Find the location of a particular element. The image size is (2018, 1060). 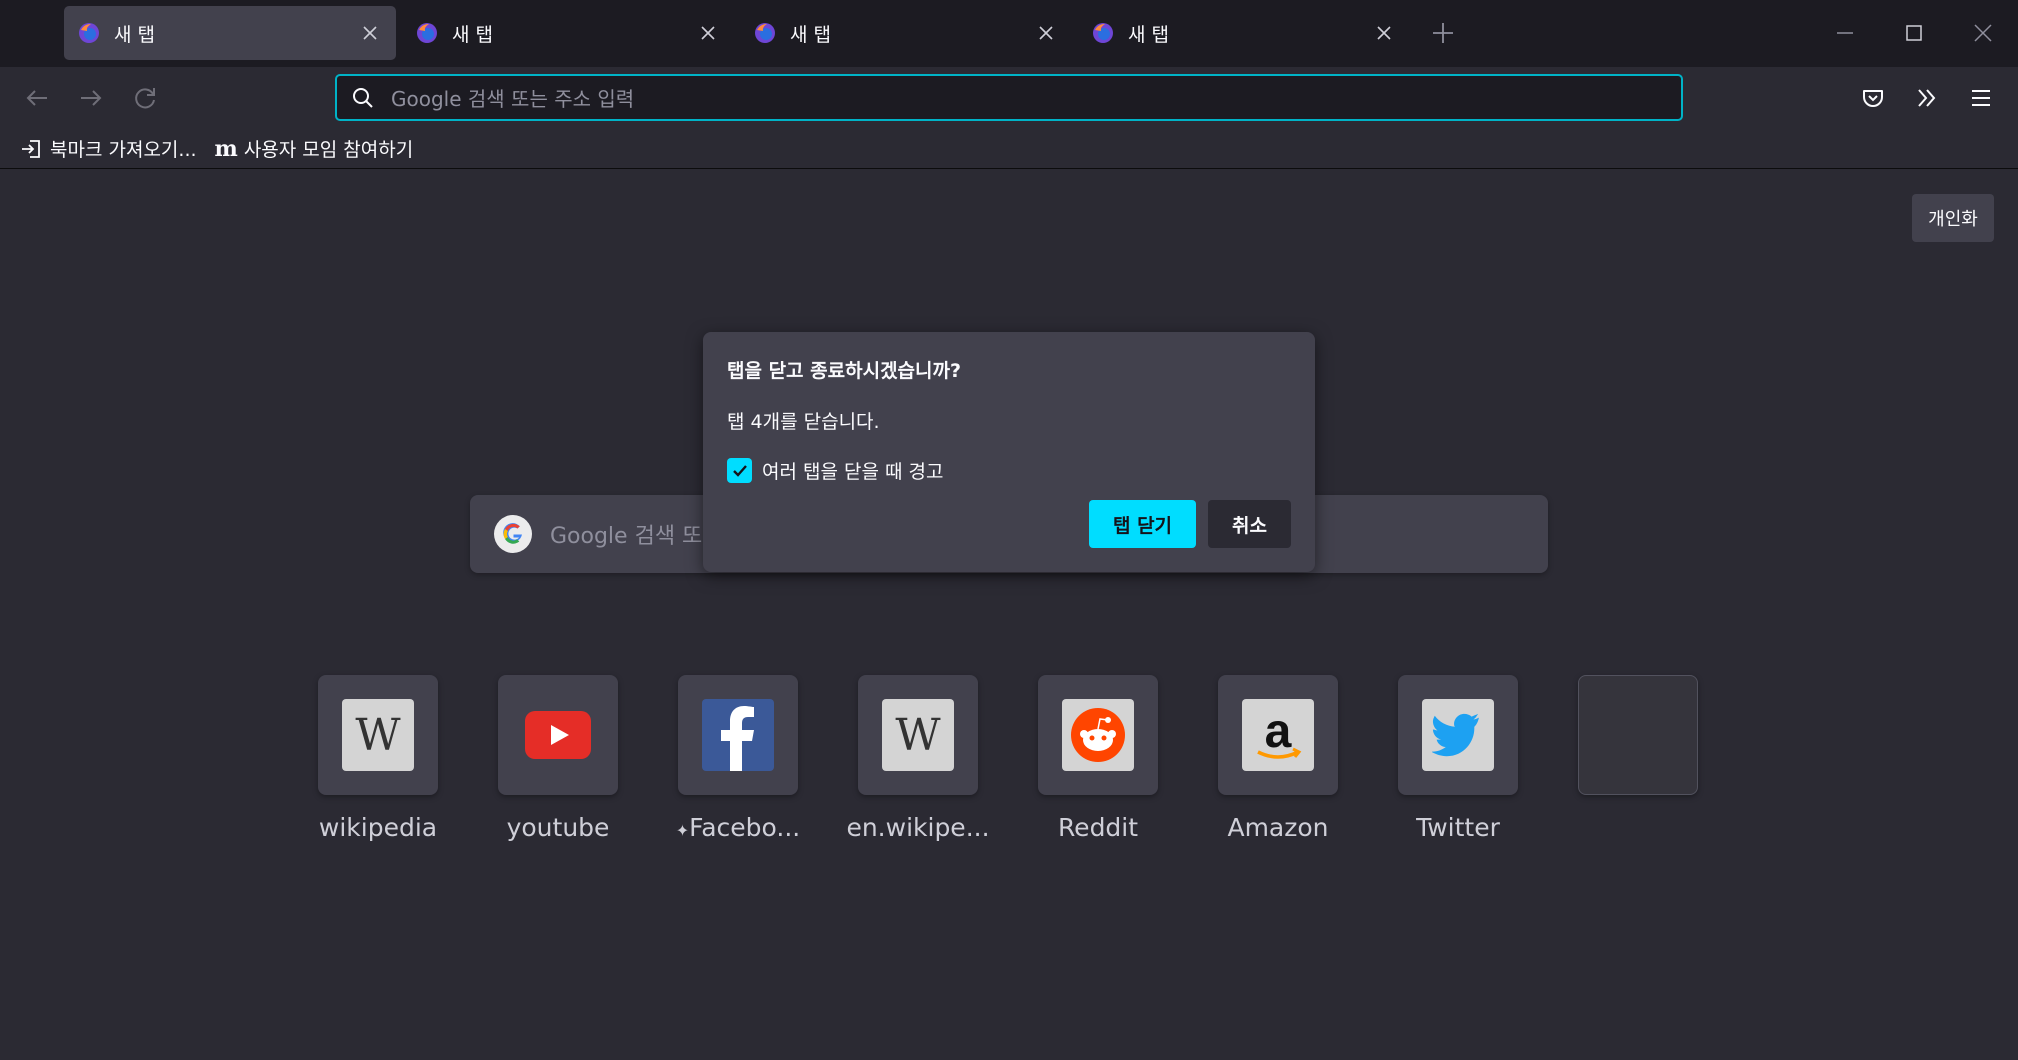

shortcut-tile: Twitter is located at coordinates (1458, 758).